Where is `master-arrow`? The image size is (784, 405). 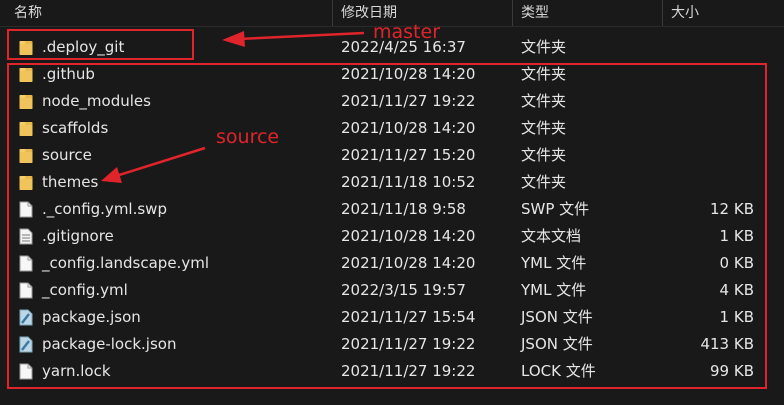
master-arrow is located at coordinates (293, 39).